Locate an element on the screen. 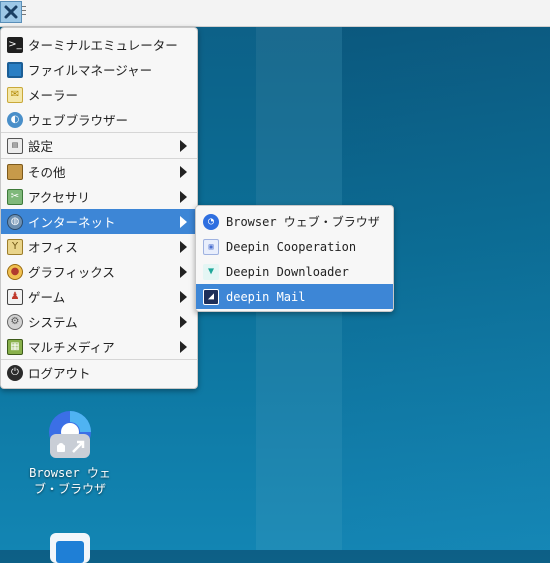 The image size is (550, 563). menu-item-office: Y オフィス is located at coordinates (99, 246).